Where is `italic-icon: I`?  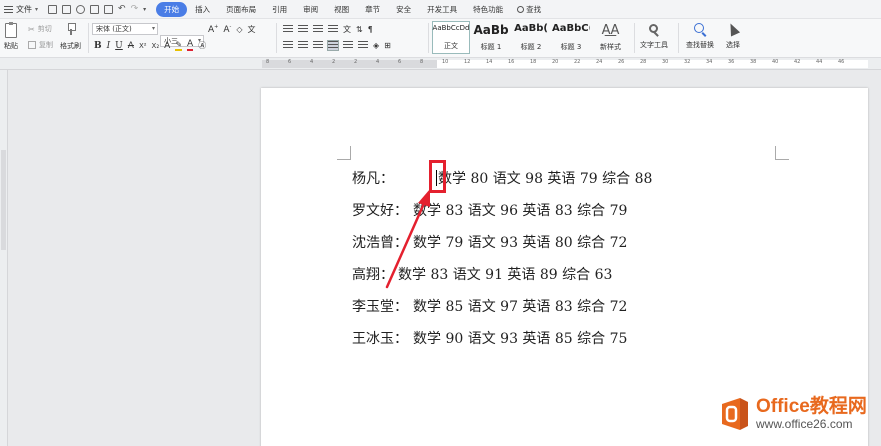
italic-icon: I is located at coordinates (109, 46).